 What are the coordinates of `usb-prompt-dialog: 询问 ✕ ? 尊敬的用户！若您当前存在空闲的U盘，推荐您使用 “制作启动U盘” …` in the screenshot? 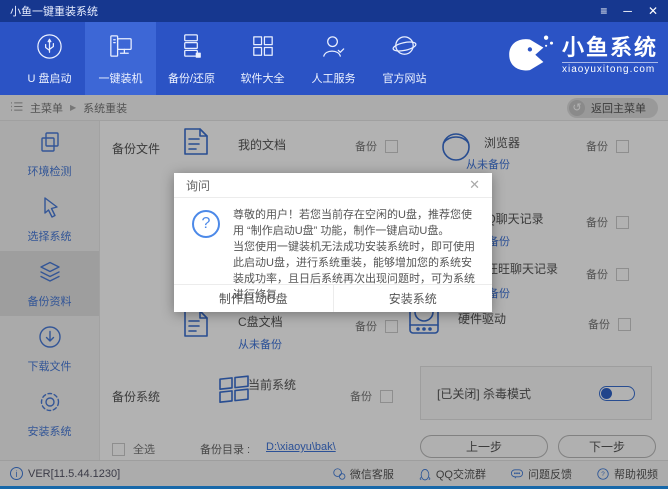 It's located at (333, 242).